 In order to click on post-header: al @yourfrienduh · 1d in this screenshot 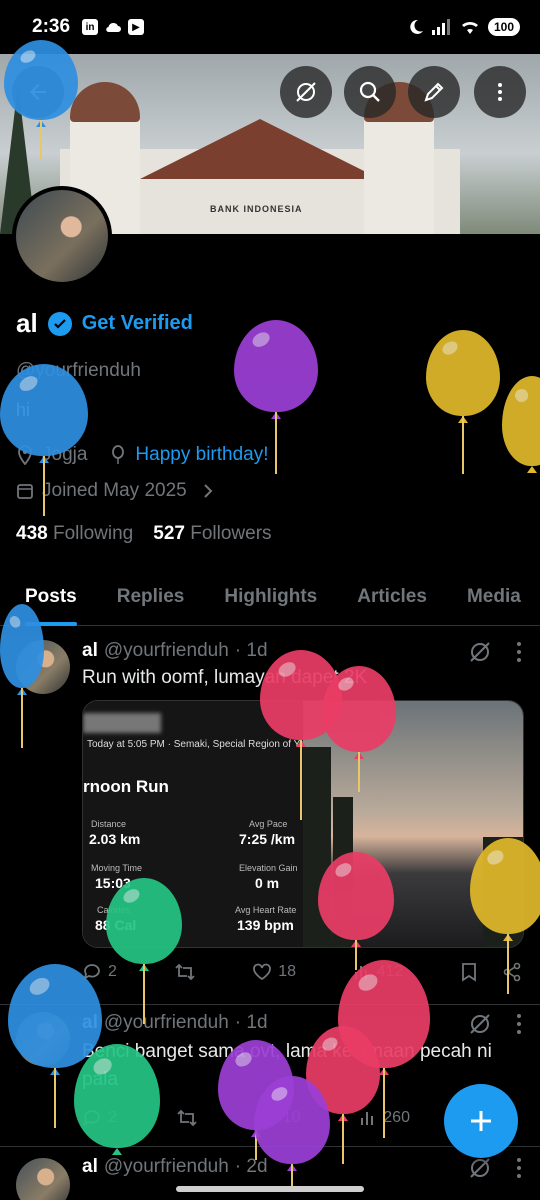, I will do `click(175, 1023)`.